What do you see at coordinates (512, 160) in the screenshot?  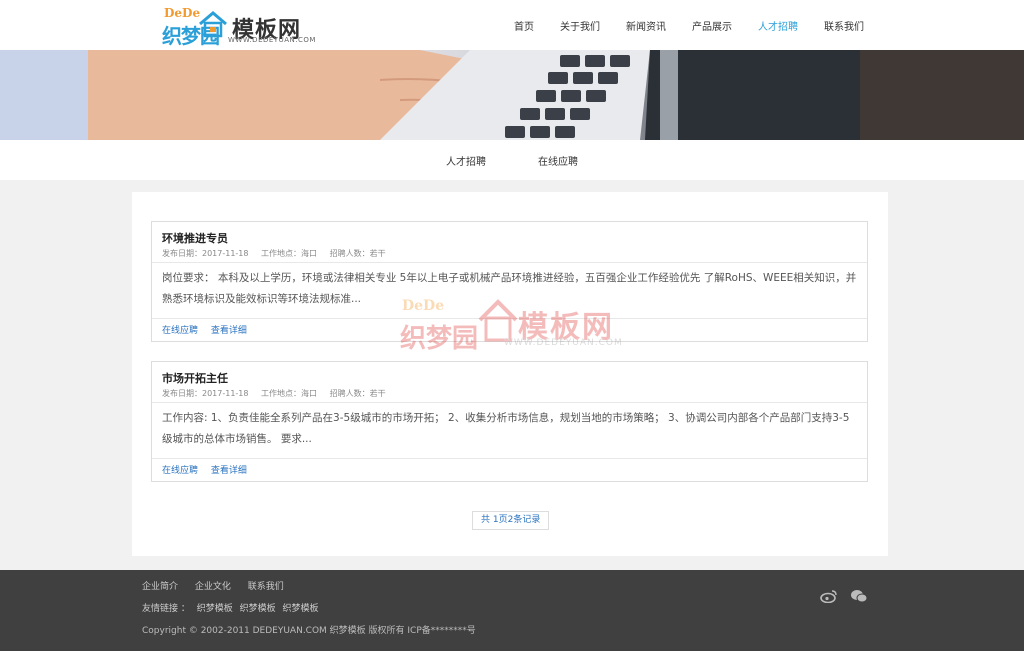 I see `sub-nav: 人才招聘 在线应聘` at bounding box center [512, 160].